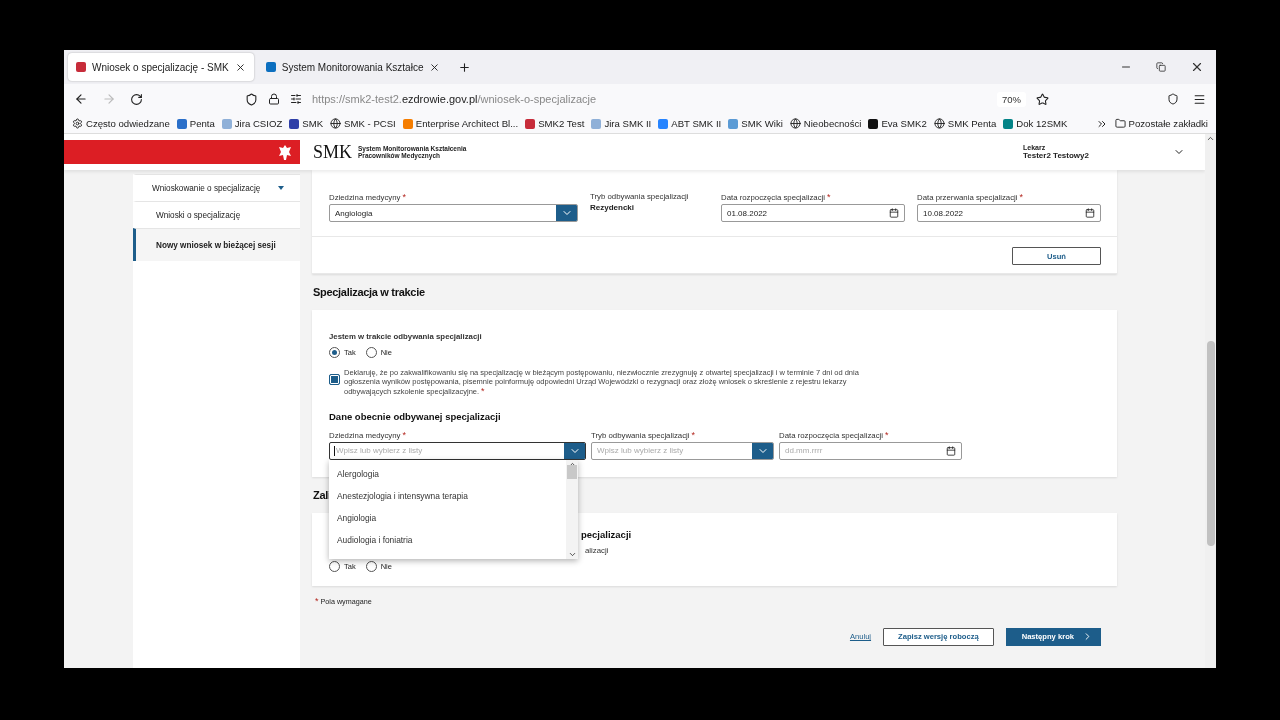 This screenshot has width=1280, height=720. Describe the element at coordinates (447, 474) in the screenshot. I see `dropdown-option: Alergologia` at that location.